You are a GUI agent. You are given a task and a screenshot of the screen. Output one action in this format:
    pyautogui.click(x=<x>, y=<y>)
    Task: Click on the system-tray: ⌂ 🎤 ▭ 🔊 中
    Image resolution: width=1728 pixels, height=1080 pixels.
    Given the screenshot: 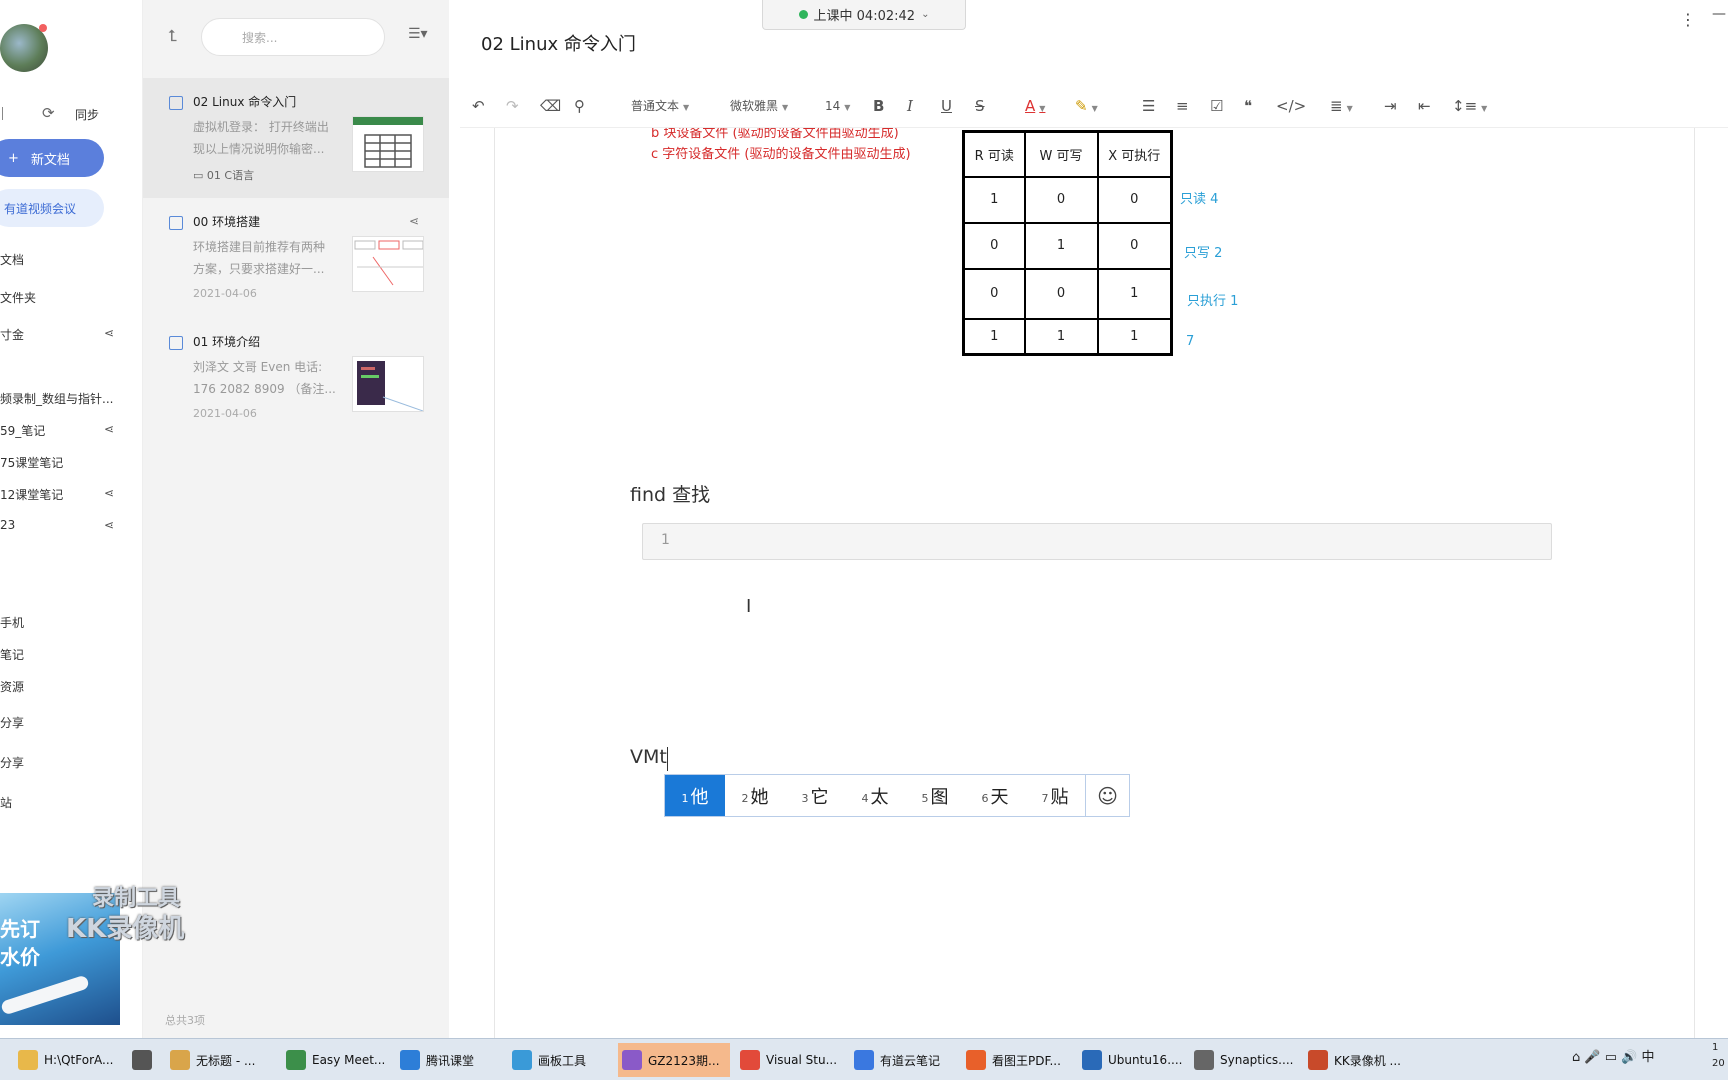 What is the action you would take?
    pyautogui.click(x=1613, y=1055)
    